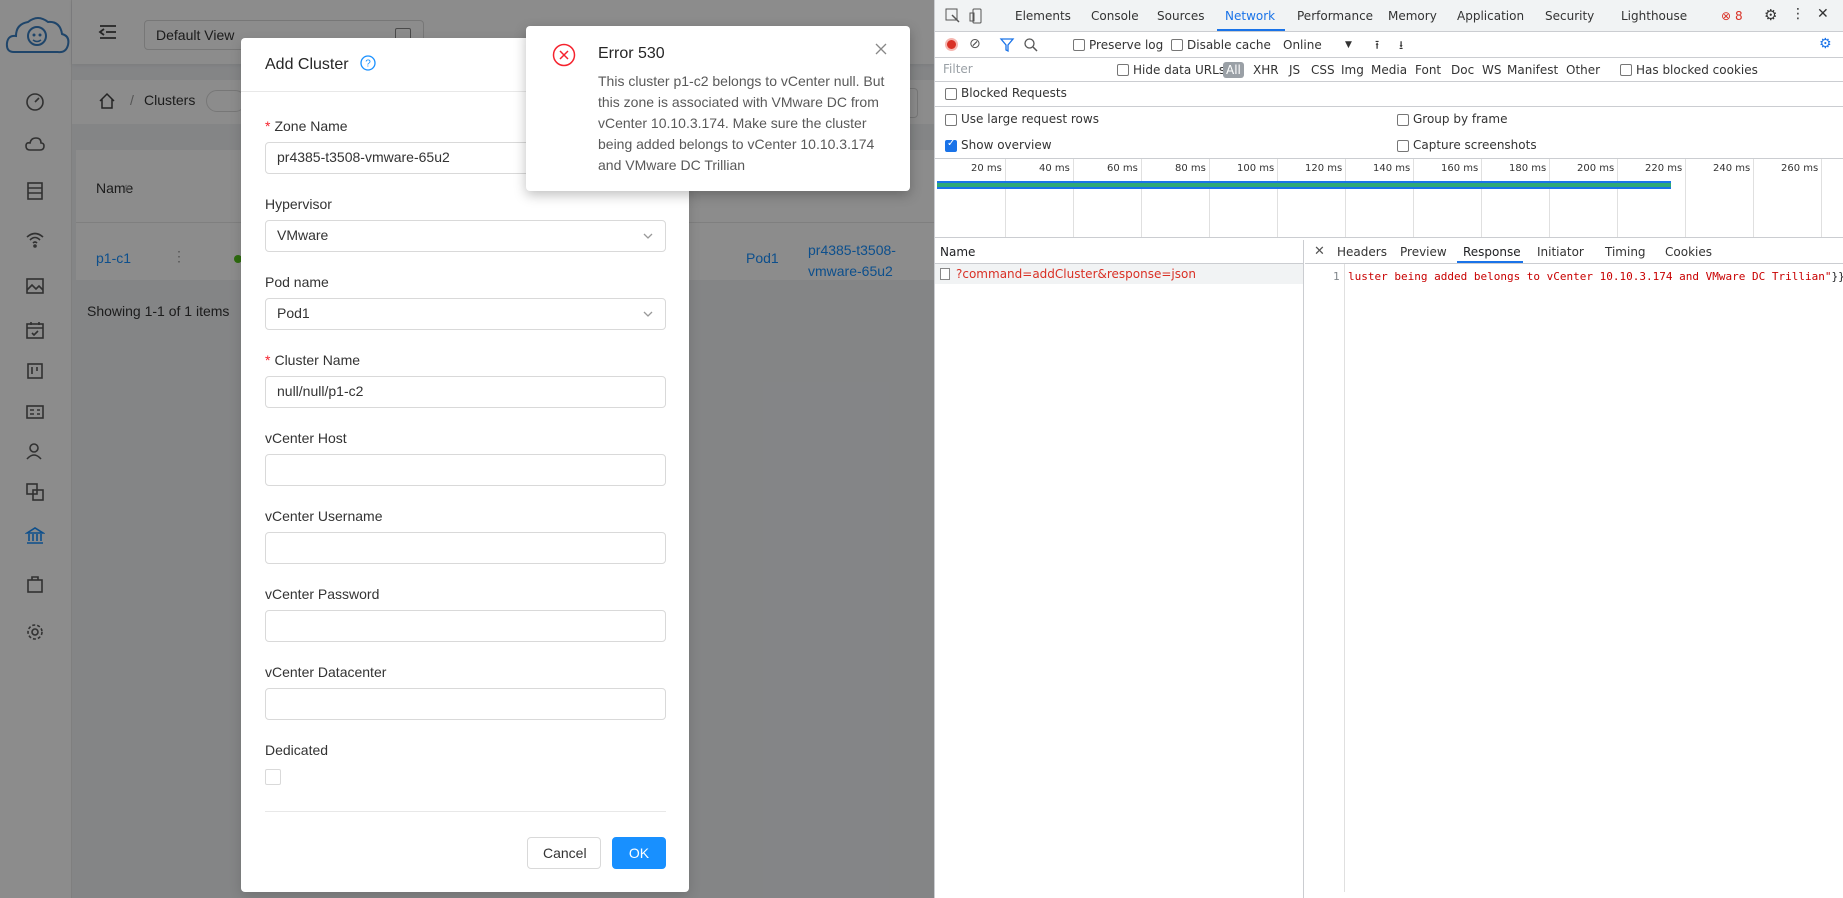 This screenshot has width=1843, height=898. I want to click on tab-timing: Timing, so click(1625, 252).